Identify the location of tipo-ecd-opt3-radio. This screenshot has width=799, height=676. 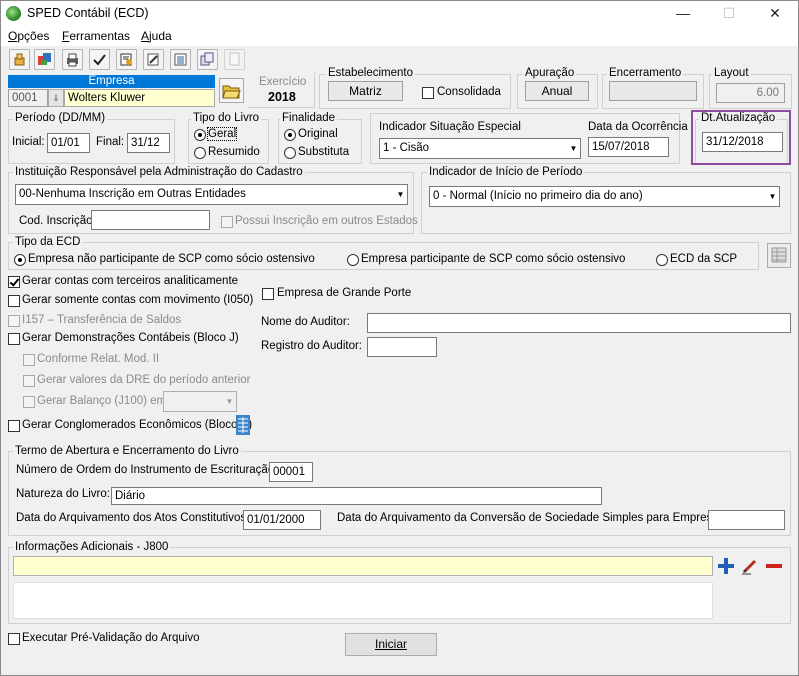
(662, 260).